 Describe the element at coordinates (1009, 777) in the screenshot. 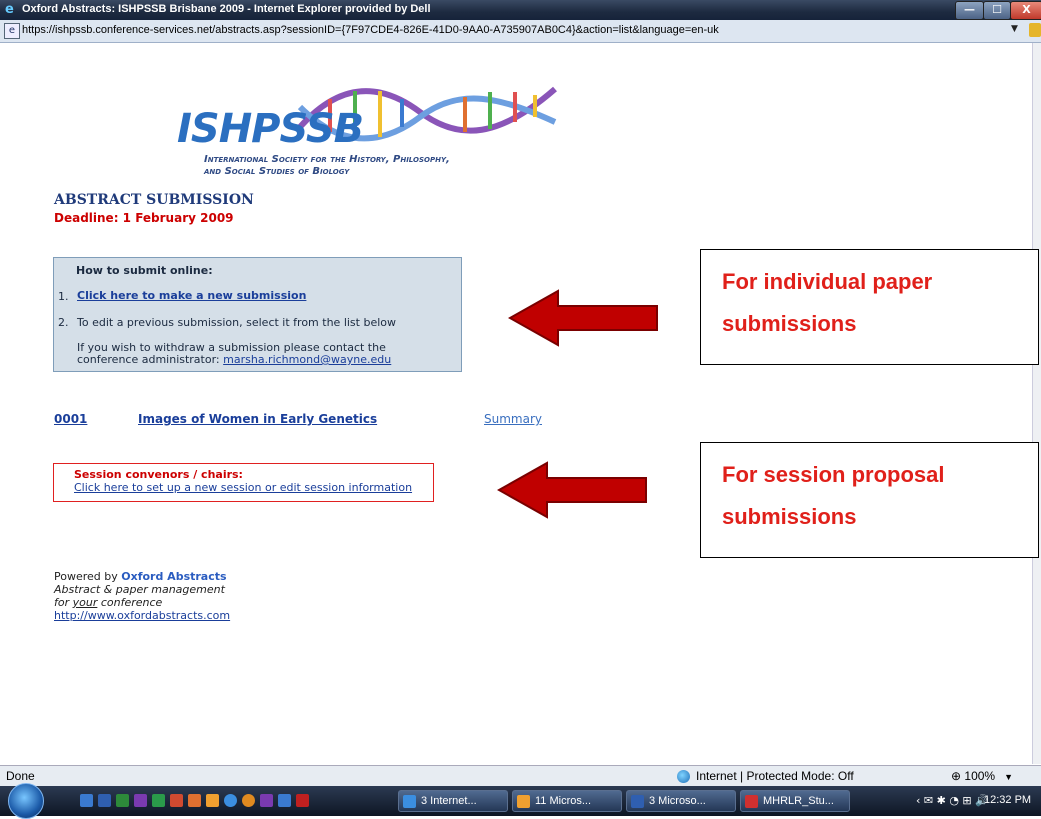

I see `zoom-caret-icon: ▼` at that location.